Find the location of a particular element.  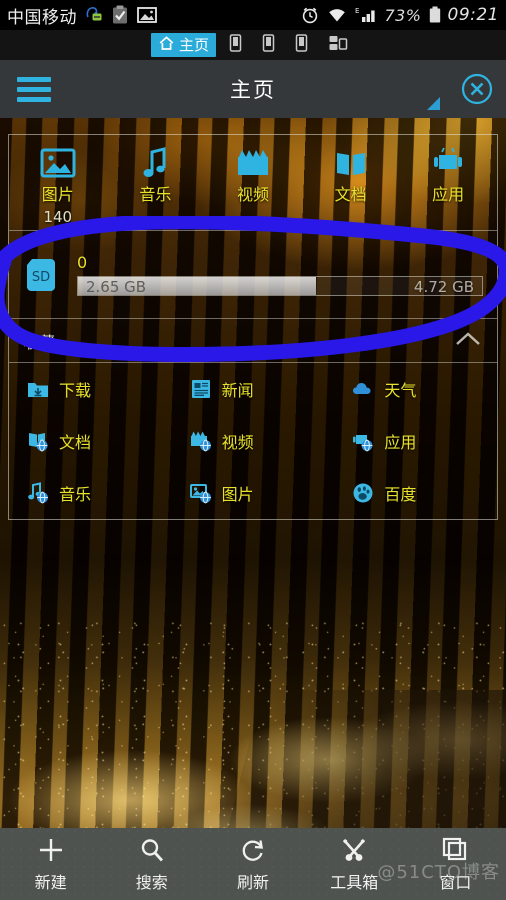

signal-e-icon: E is located at coordinates (366, 15).